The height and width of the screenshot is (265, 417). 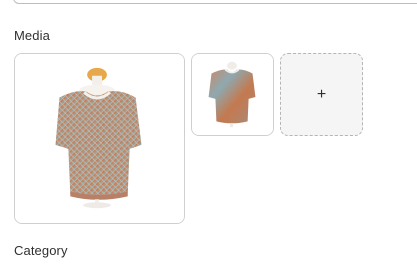 What do you see at coordinates (215, 2) in the screenshot?
I see `text-field-above` at bounding box center [215, 2].